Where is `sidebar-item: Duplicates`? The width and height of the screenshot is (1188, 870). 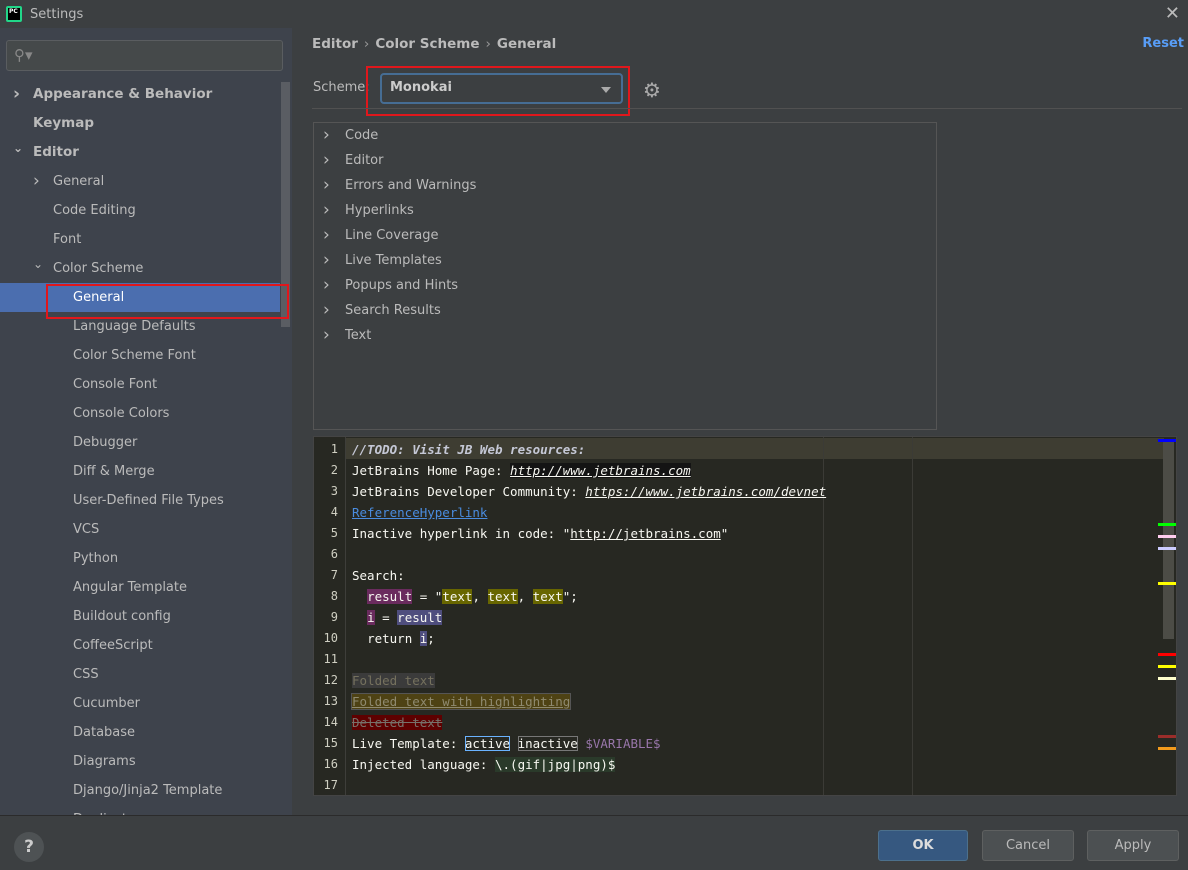 sidebar-item: Duplicates is located at coordinates (140, 810).